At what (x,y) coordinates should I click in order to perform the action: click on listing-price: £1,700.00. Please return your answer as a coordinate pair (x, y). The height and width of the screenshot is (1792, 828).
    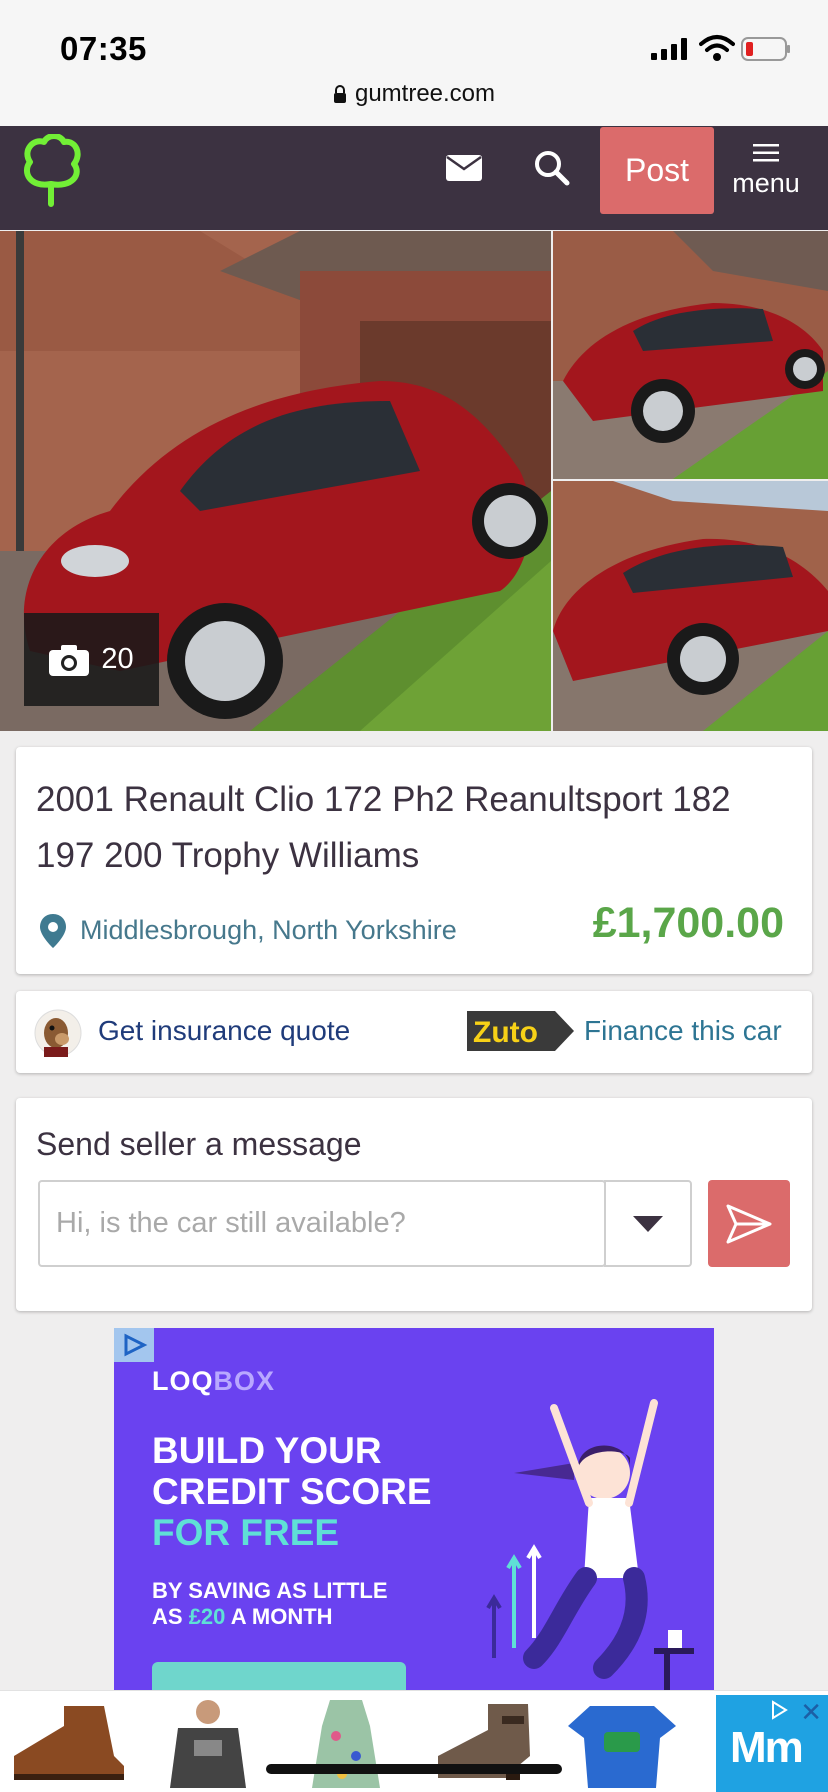
    Looking at the image, I should click on (688, 923).